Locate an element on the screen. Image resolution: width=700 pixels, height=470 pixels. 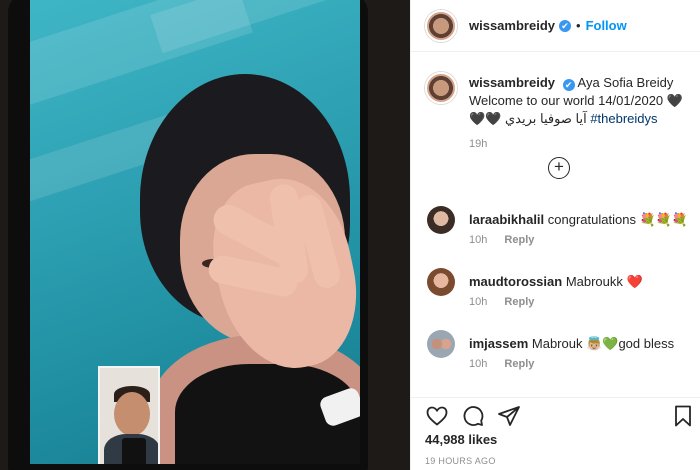
follow-button: Follow is located at coordinates (606, 25).